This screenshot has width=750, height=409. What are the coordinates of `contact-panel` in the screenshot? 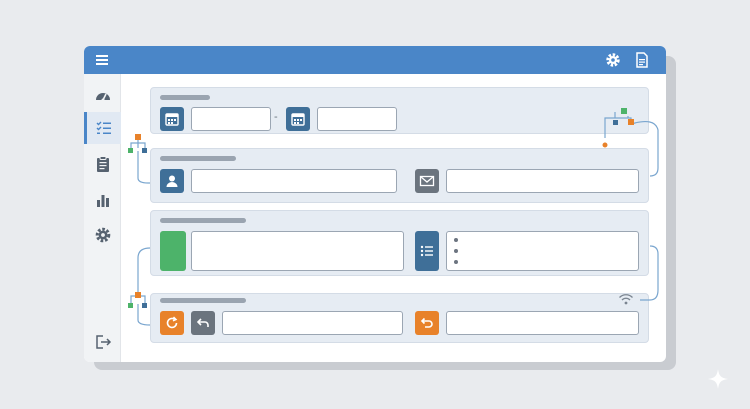 It's located at (399, 175).